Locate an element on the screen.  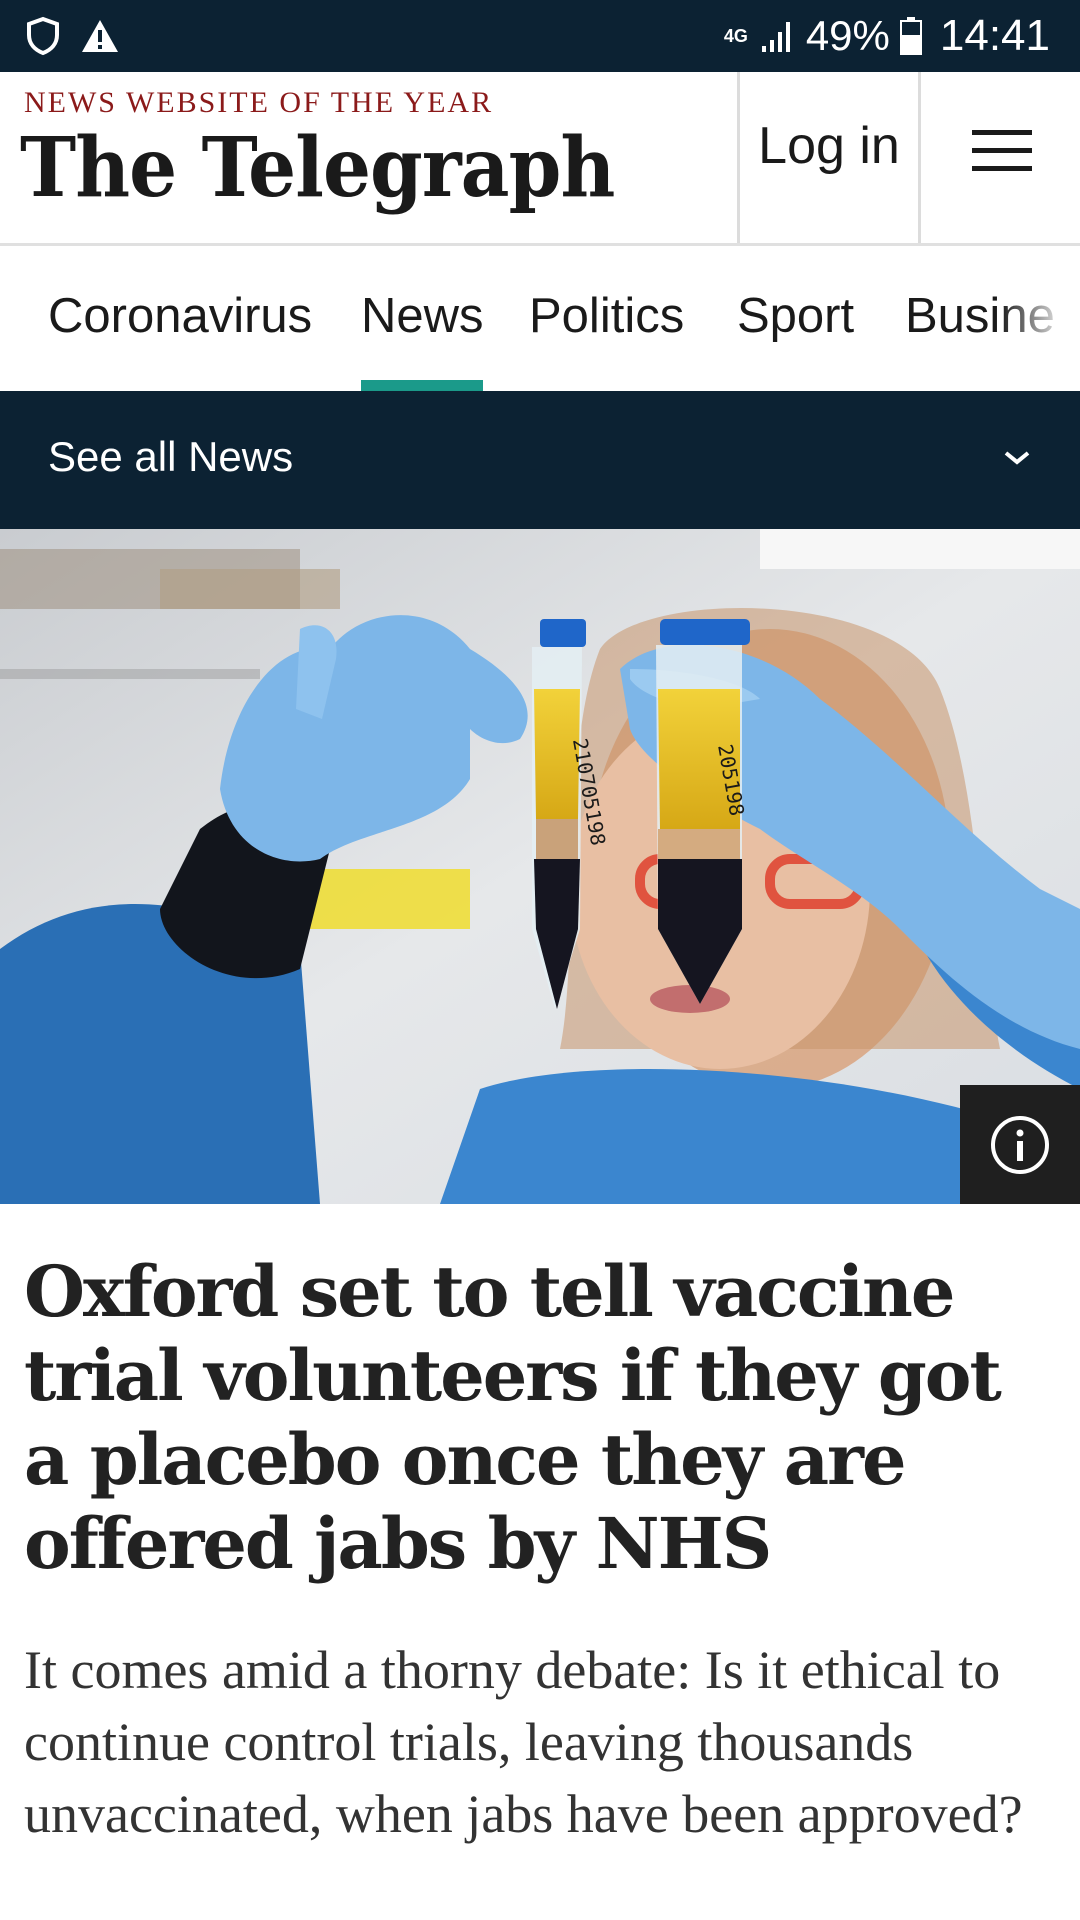
nav-fade is located at coordinates (1040, 319).